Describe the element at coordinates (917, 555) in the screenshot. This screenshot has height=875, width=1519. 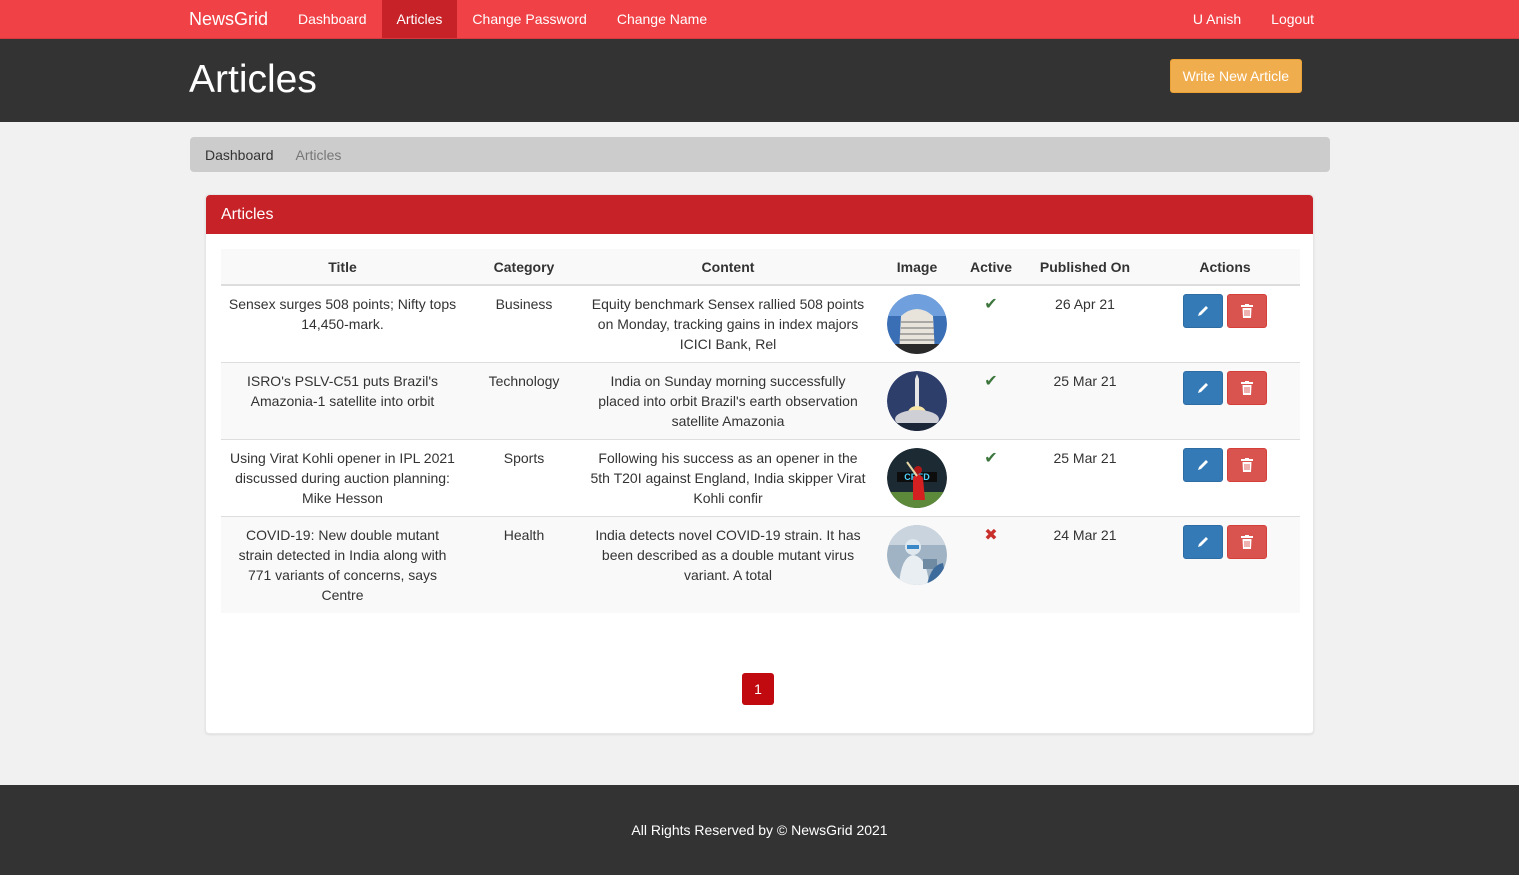
I see `lab-worker-thumbnail` at that location.